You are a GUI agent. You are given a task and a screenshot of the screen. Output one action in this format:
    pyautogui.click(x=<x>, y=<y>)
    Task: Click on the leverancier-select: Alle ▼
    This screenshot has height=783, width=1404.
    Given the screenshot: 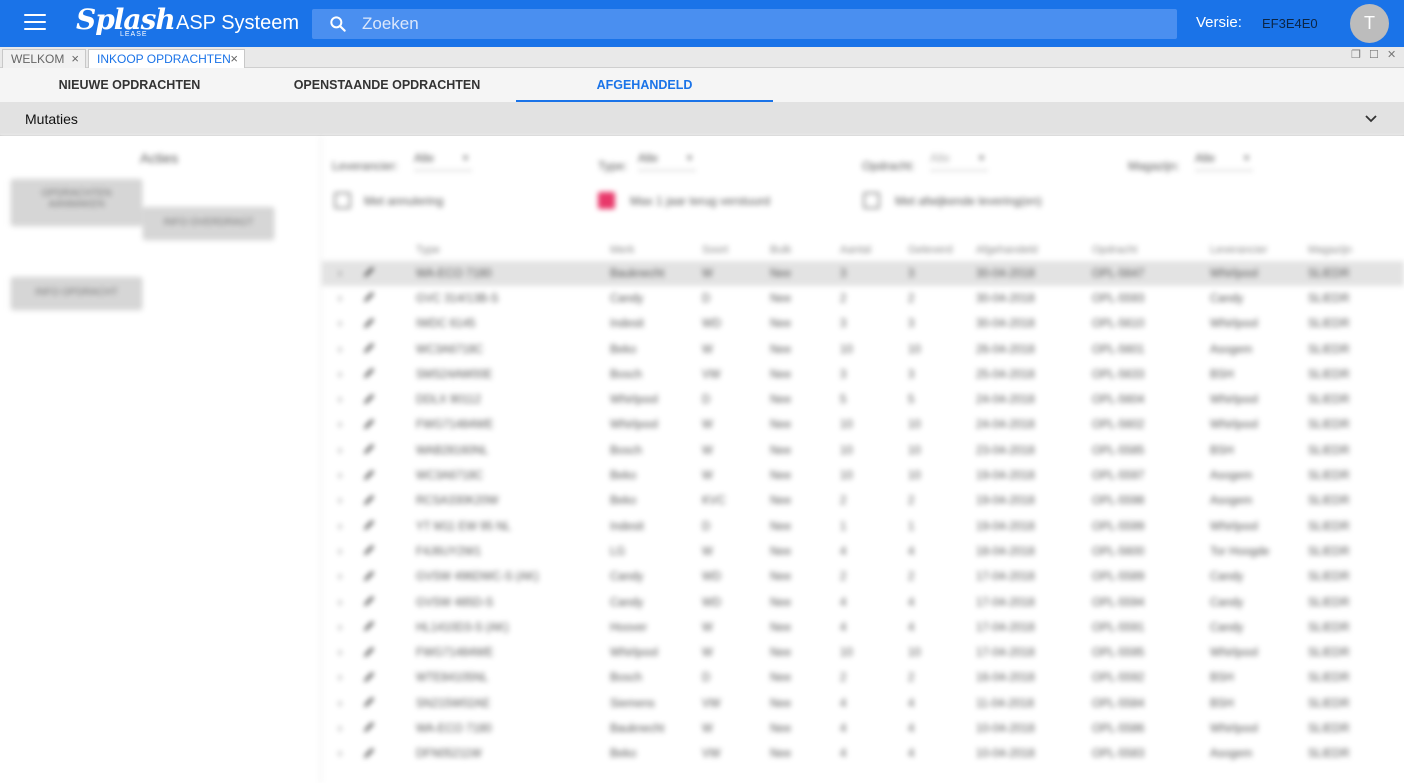 What is the action you would take?
    pyautogui.click(x=443, y=161)
    